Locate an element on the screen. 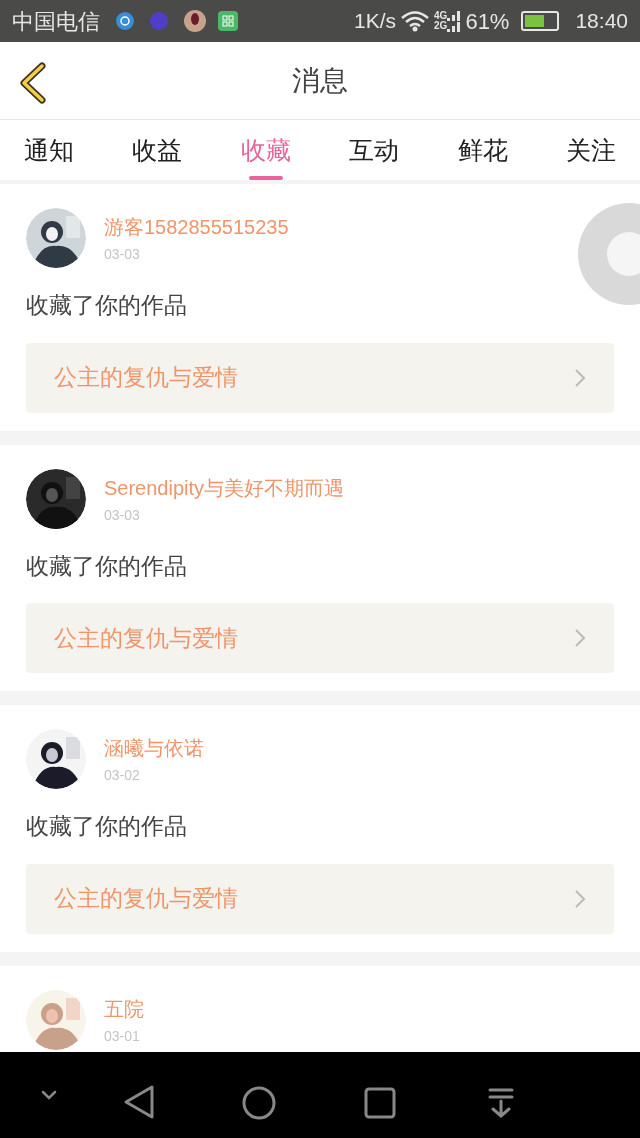 The width and height of the screenshot is (640, 1138). page-title: 消息 is located at coordinates (320, 80).